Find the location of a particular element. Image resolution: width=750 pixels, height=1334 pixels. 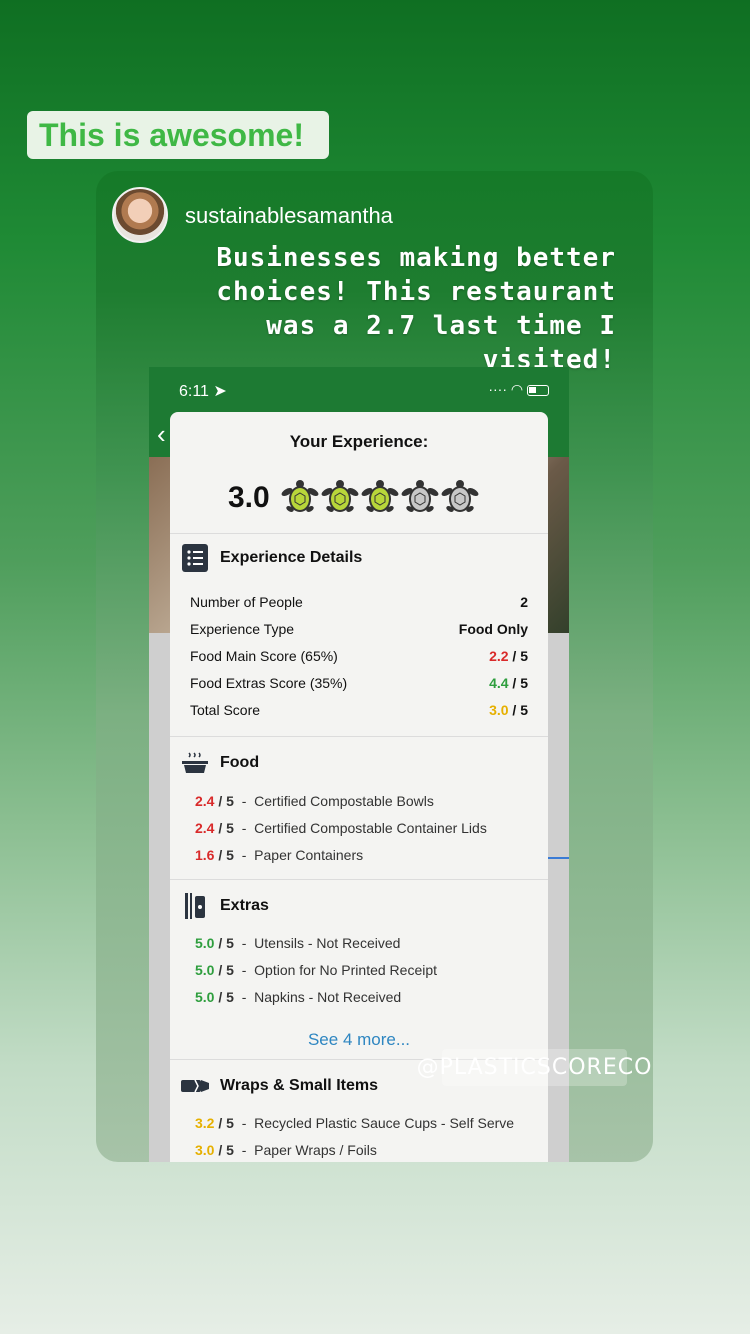

item-label: - Napkins - Not Received is located at coordinates (317, 997).